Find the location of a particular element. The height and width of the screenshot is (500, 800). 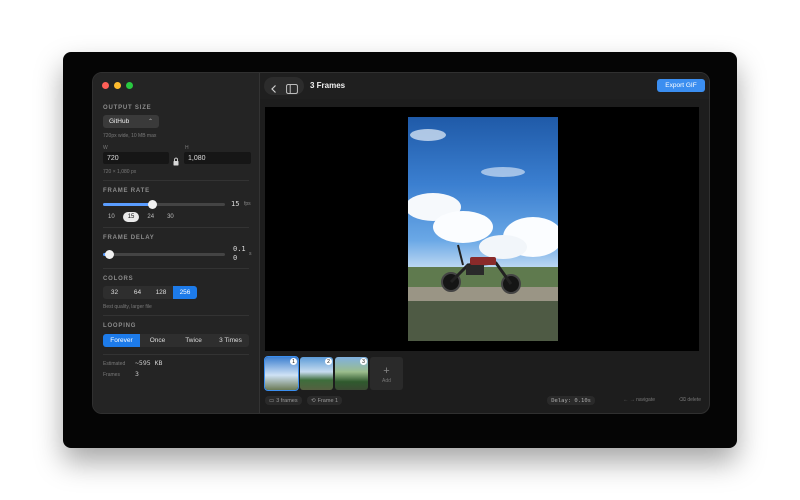

frames-label: Frames is located at coordinates (111, 375).